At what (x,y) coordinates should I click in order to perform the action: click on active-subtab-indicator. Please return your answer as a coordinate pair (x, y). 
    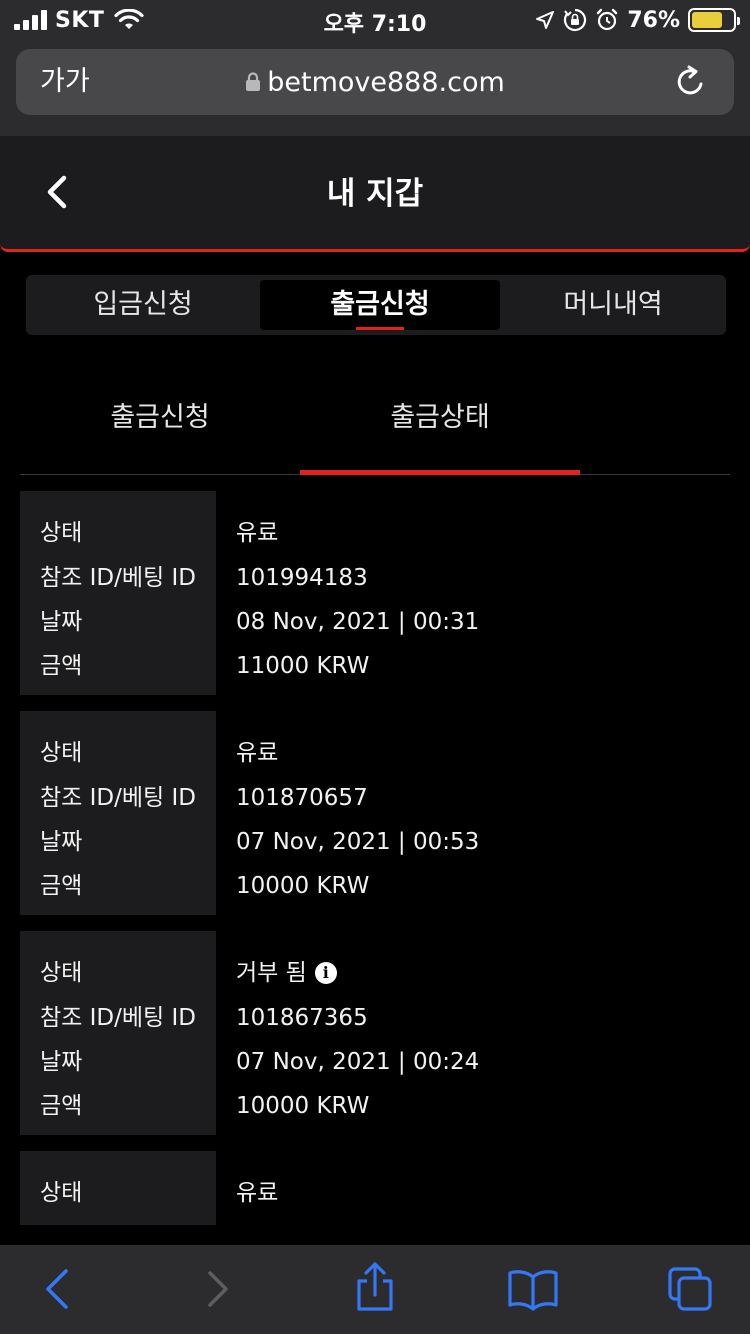
    Looking at the image, I should click on (440, 472).